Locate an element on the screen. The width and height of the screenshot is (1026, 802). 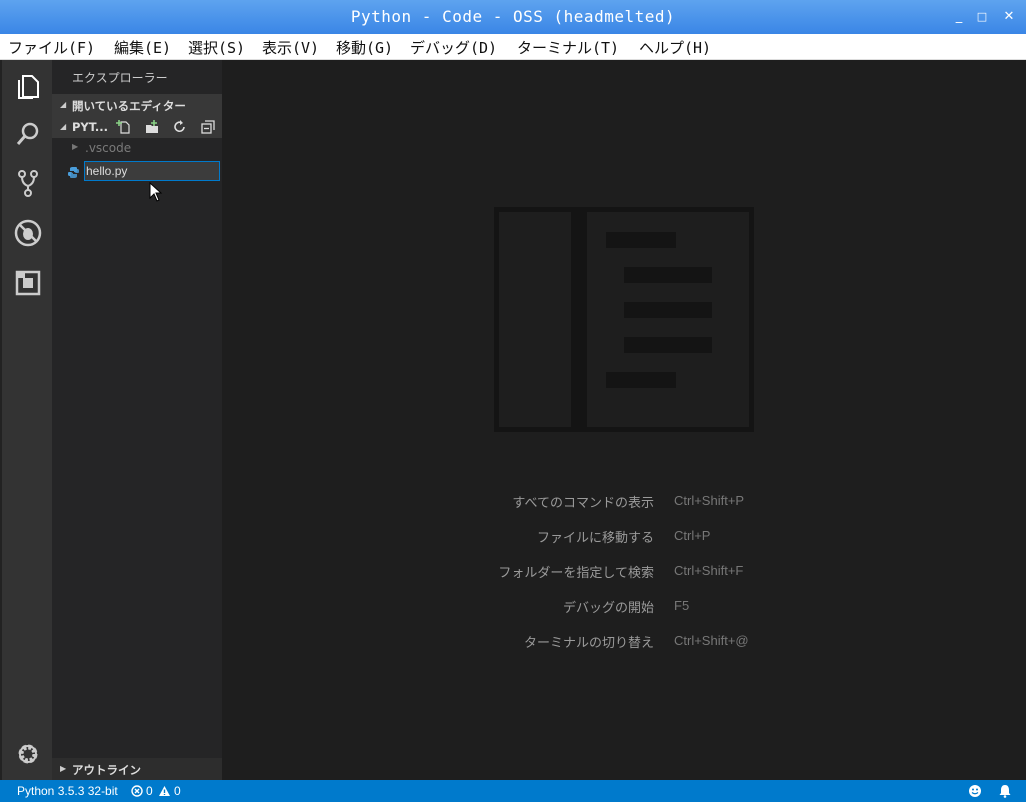
shortcut-key-start-debugging: F5 is located at coordinates (682, 605).